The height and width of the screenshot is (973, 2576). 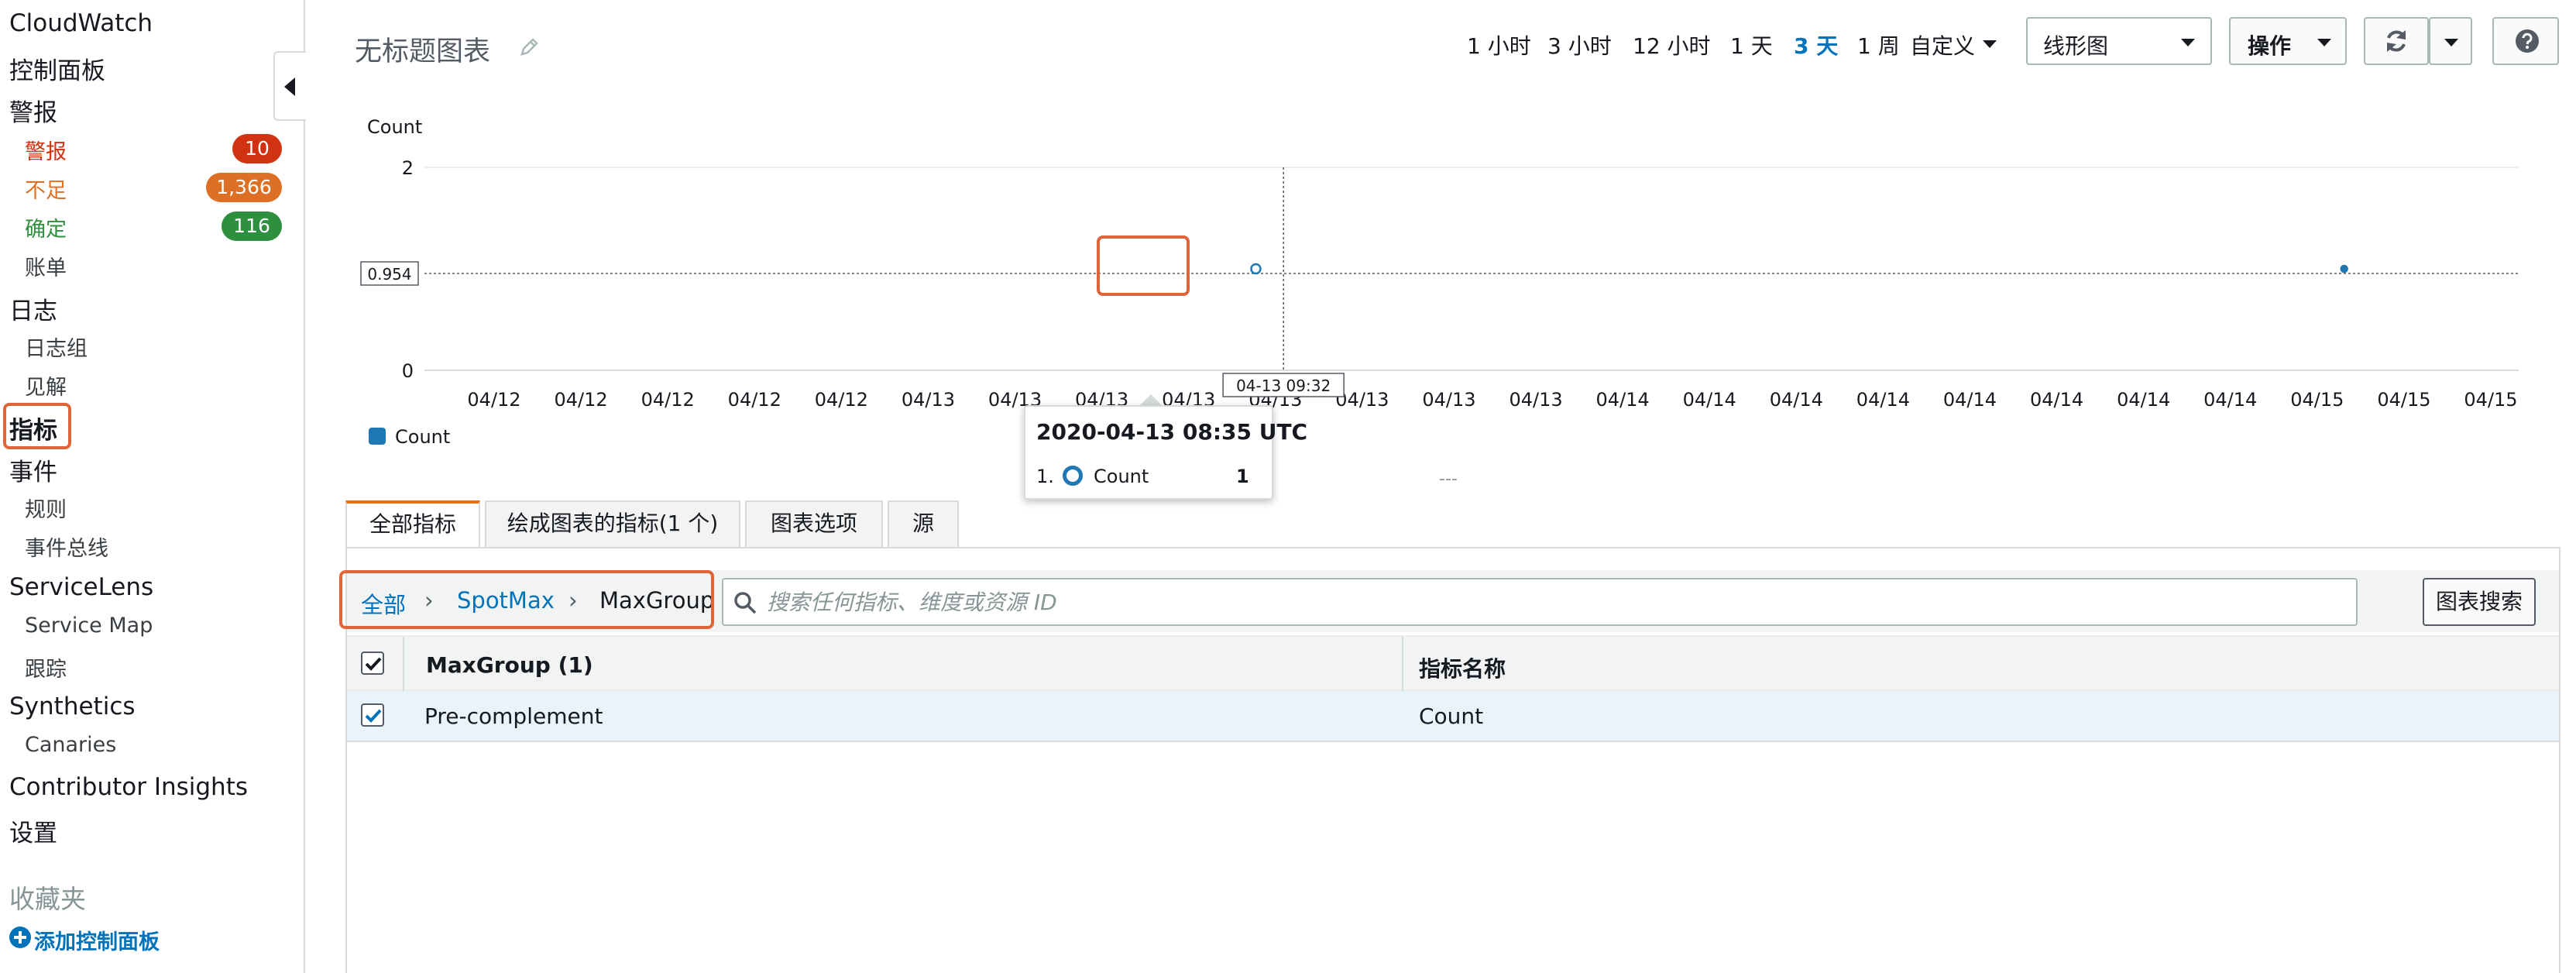 I want to click on sidebar-item-canaries: Canaries, so click(x=70, y=745).